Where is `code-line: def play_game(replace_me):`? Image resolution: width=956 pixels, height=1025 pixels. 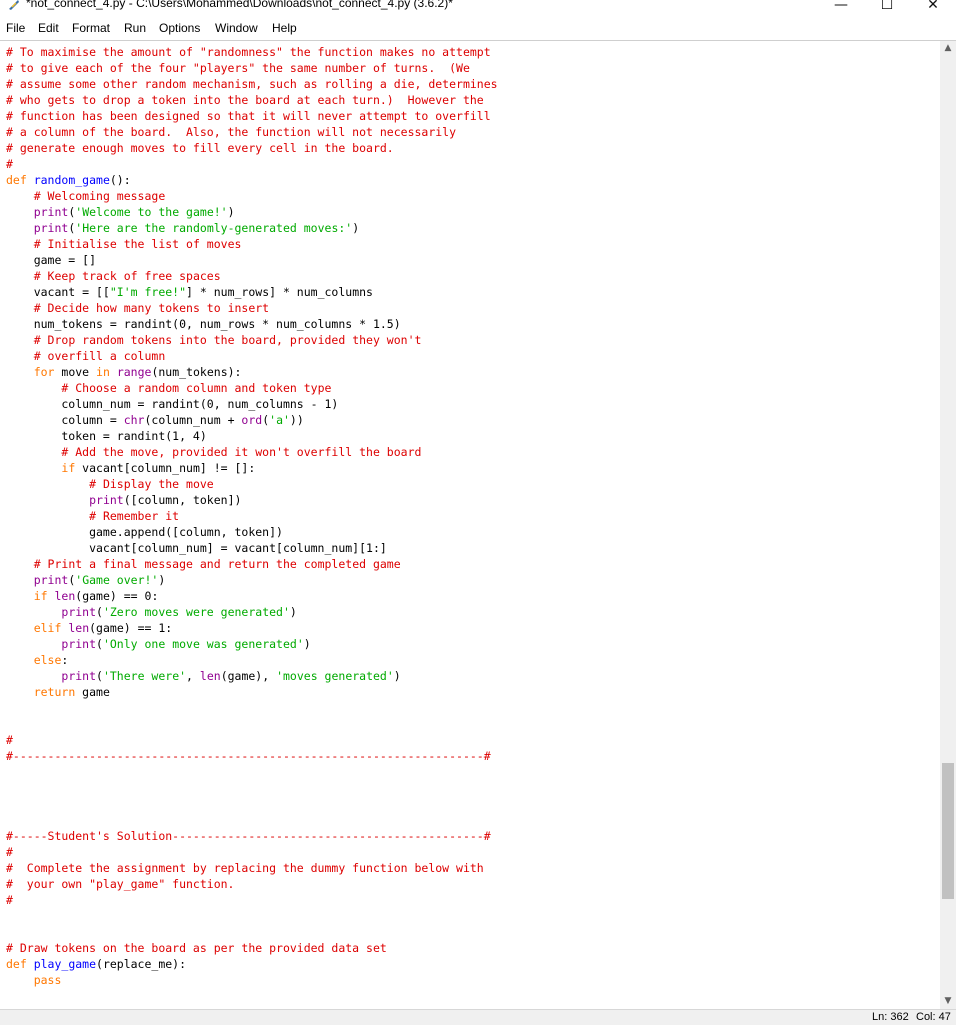
code-line: def play_game(replace_me): is located at coordinates (96, 964).